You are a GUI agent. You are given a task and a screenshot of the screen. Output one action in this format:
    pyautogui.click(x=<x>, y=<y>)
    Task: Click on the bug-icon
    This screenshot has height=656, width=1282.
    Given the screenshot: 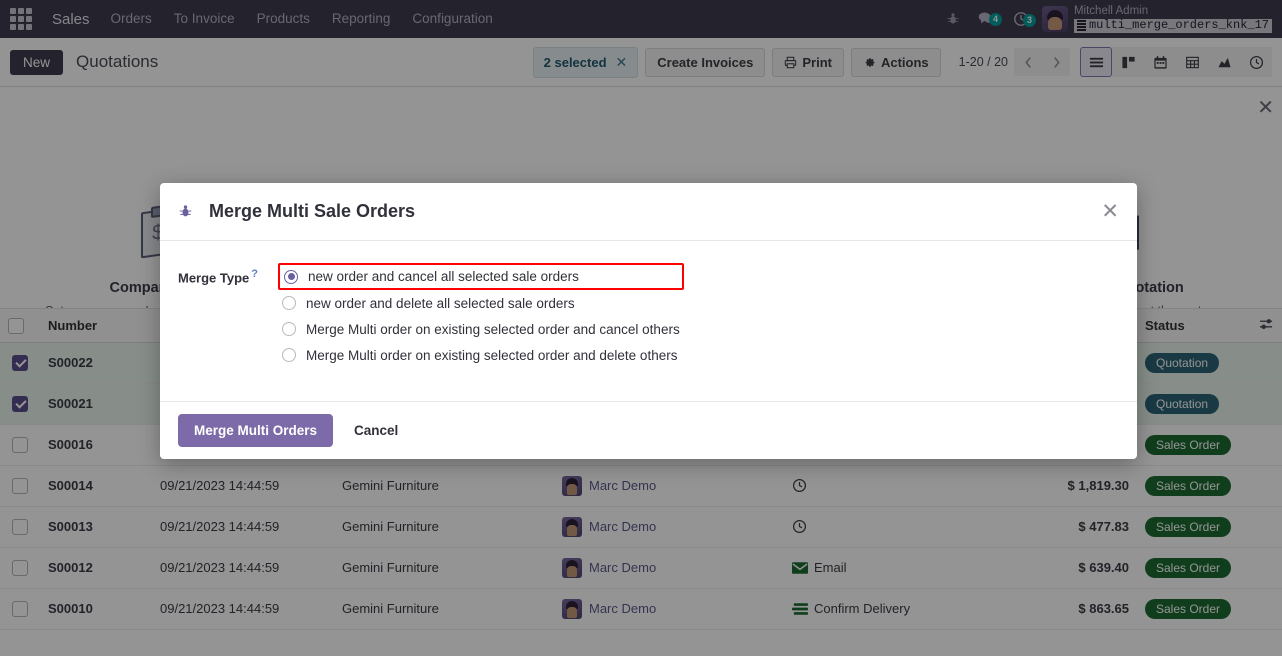 What is the action you would take?
    pyautogui.click(x=185, y=211)
    